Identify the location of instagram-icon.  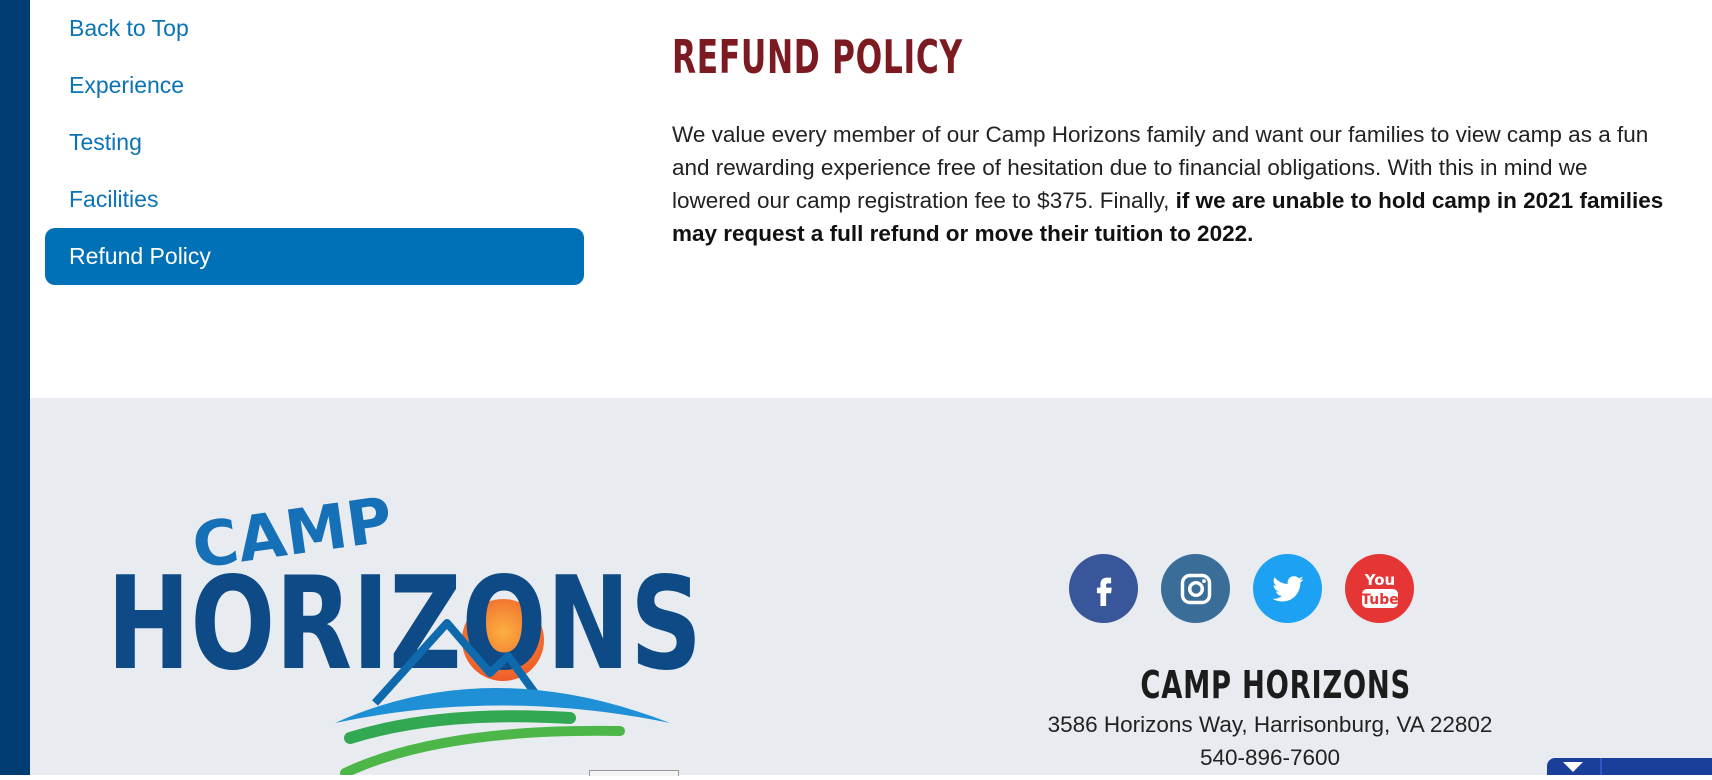
(1195, 588).